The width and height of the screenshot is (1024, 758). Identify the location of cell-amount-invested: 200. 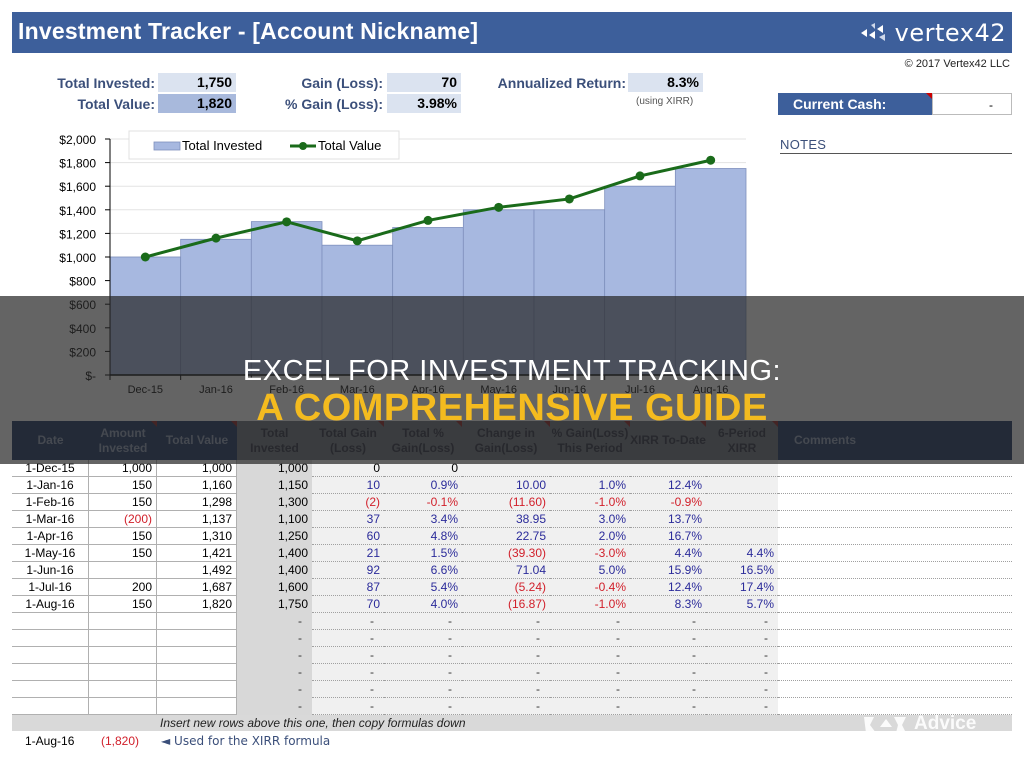
(123, 587).